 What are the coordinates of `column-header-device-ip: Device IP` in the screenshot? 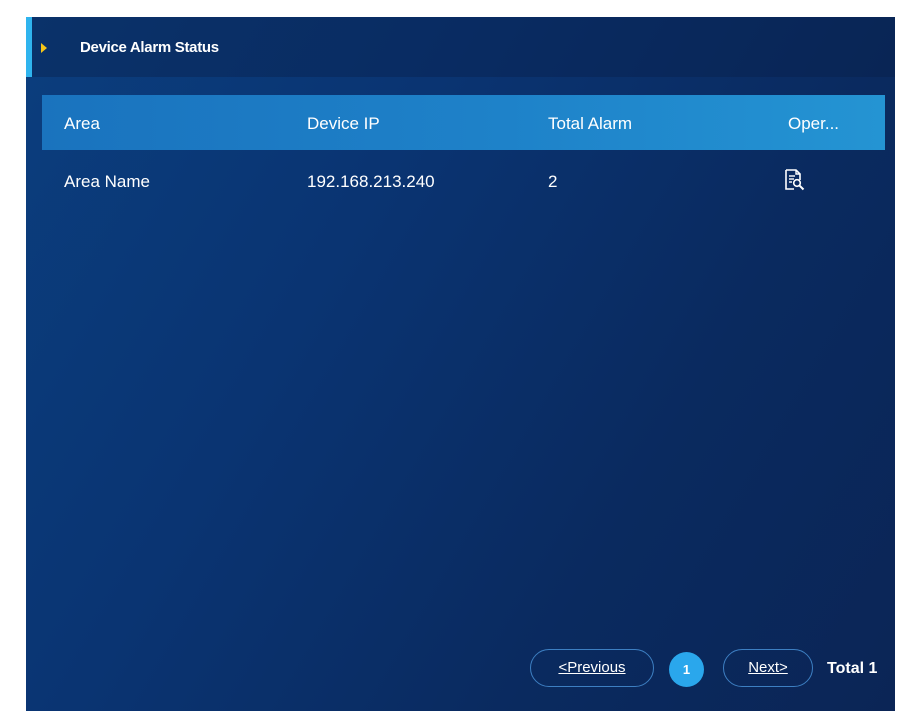 It's located at (343, 123).